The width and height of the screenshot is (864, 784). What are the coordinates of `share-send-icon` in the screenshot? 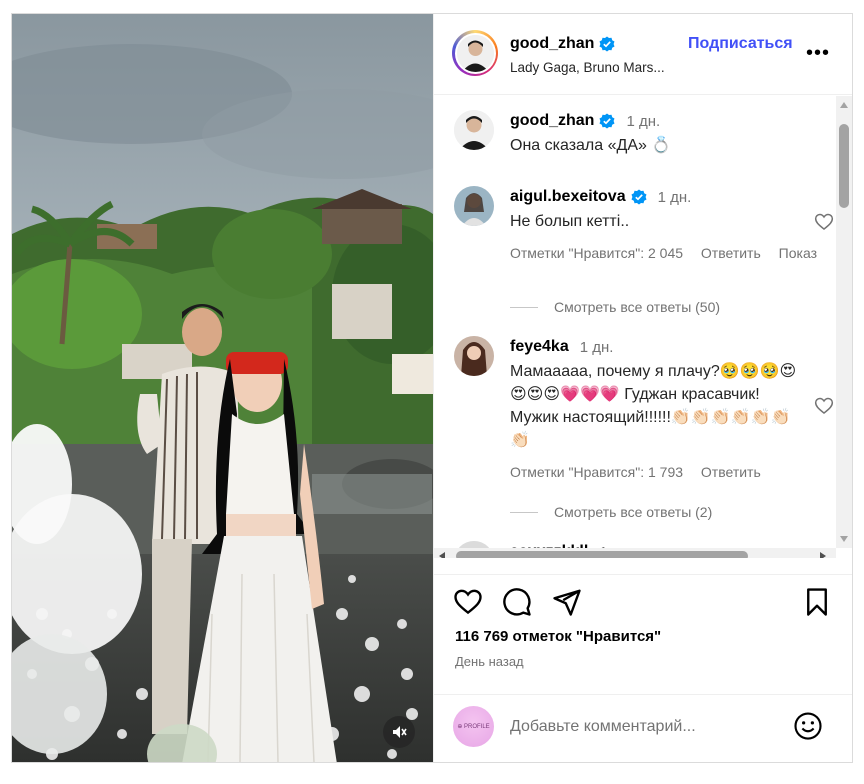 It's located at (567, 602).